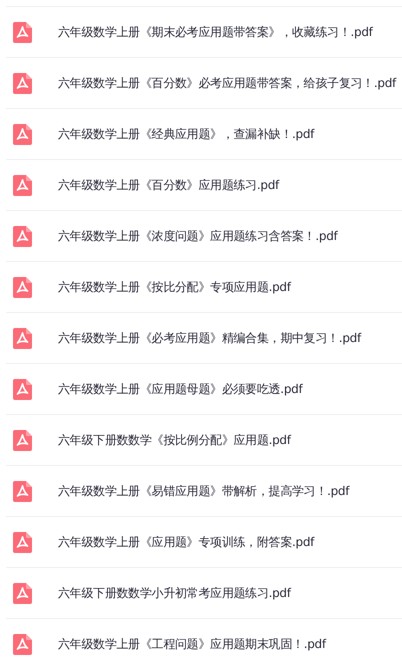 This screenshot has width=402, height=658. What do you see at coordinates (168, 185) in the screenshot?
I see `file-name: 六年级数学上册《百分数》应用题练习.pdf` at bounding box center [168, 185].